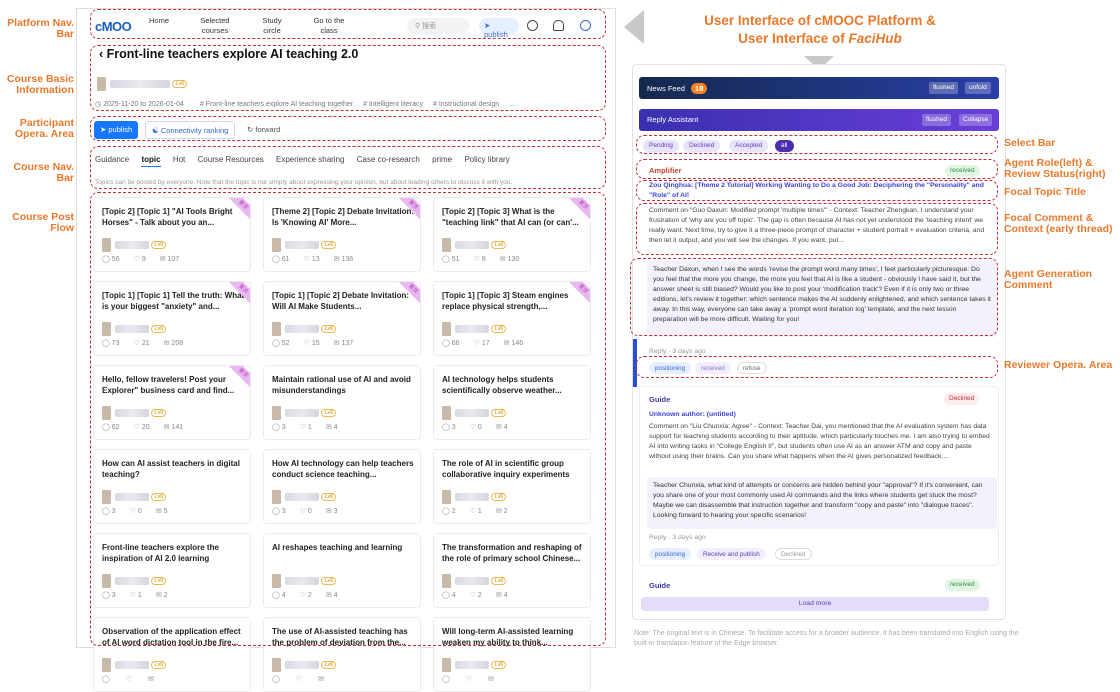  Describe the element at coordinates (1058, 365) in the screenshot. I see `label-reviewer-opera: Reviewer Opera. Area` at that location.